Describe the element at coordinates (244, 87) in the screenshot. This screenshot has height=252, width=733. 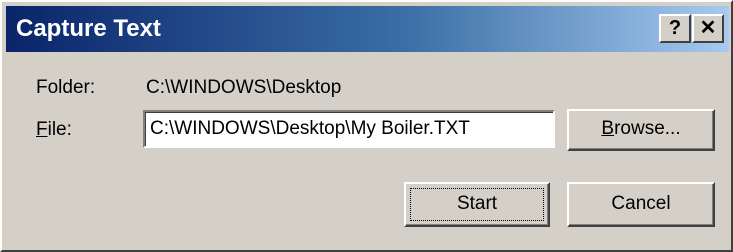
I see `folder-path-value: C:\WINDOWS\Desktop` at that location.